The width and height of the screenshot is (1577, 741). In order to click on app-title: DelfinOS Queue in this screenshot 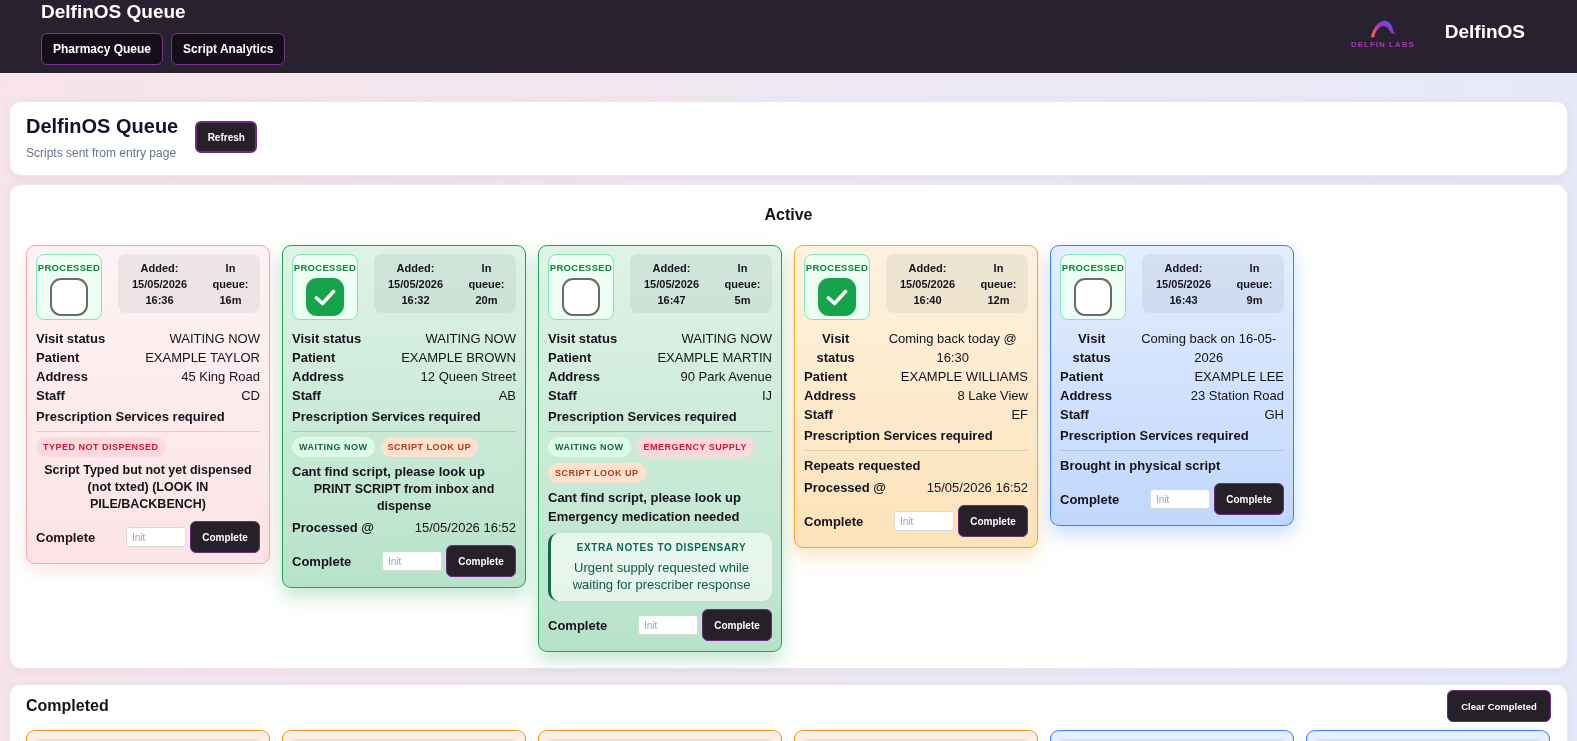, I will do `click(114, 12)`.